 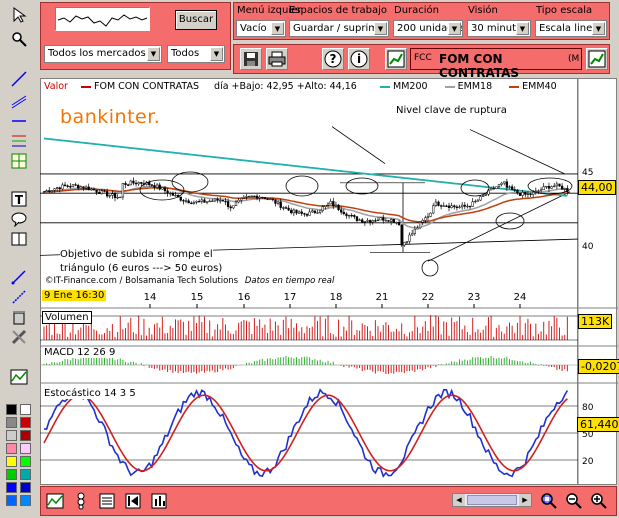 I want to click on vision-select: 30 minutos ▼, so click(x=499, y=28).